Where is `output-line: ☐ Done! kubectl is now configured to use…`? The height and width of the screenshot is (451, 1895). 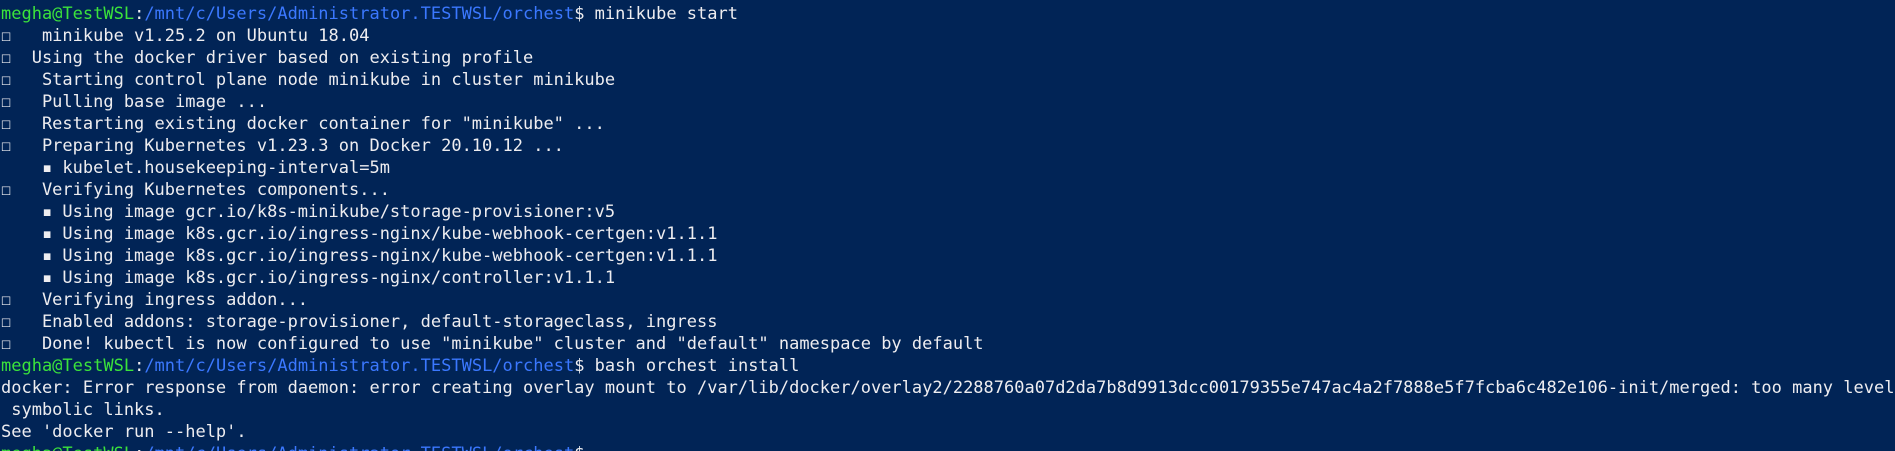
output-line: ☐ Done! kubectl is now configured to use… is located at coordinates (492, 344).